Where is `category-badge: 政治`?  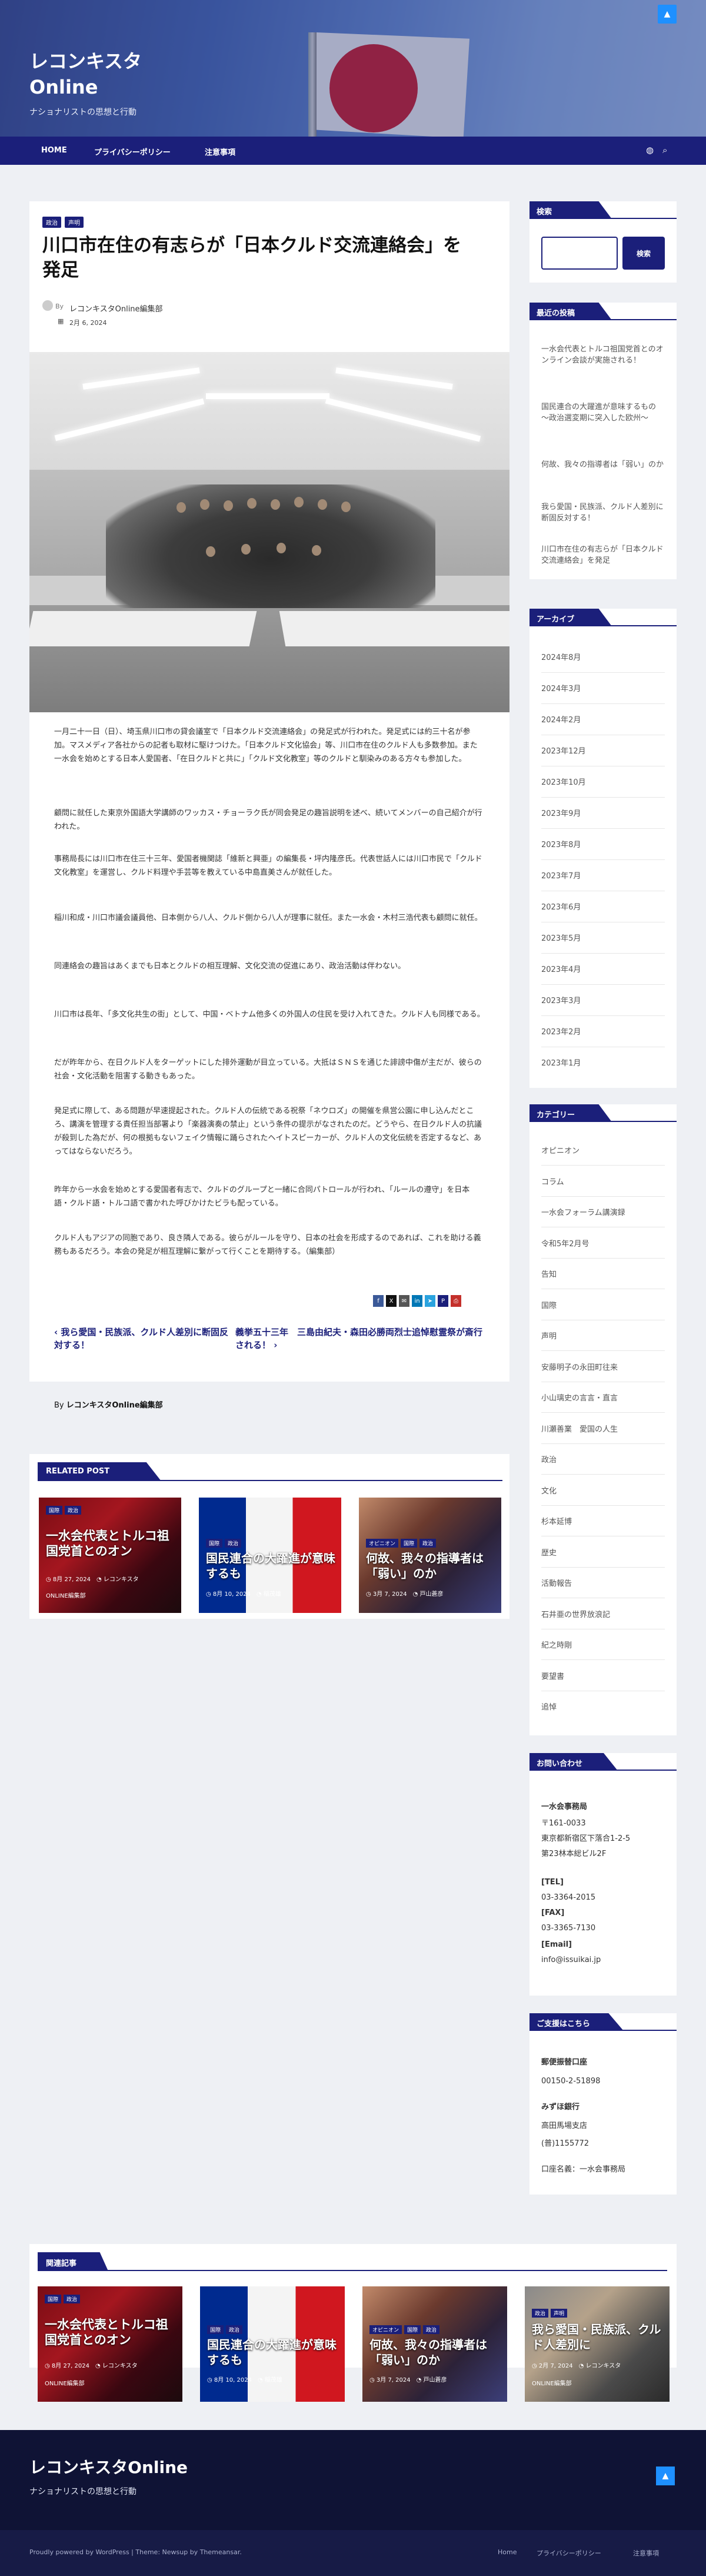 category-badge: 政治 is located at coordinates (52, 222).